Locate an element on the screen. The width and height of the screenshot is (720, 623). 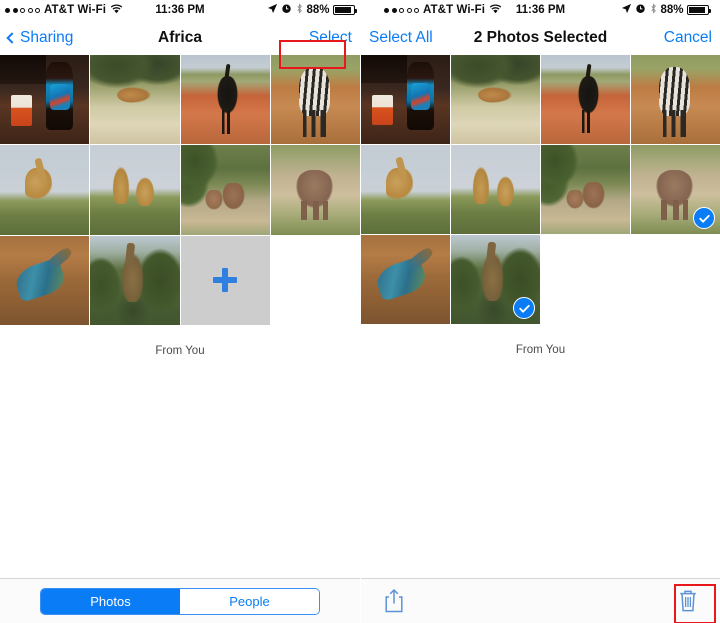
tab-people: People is located at coordinates (249, 601).